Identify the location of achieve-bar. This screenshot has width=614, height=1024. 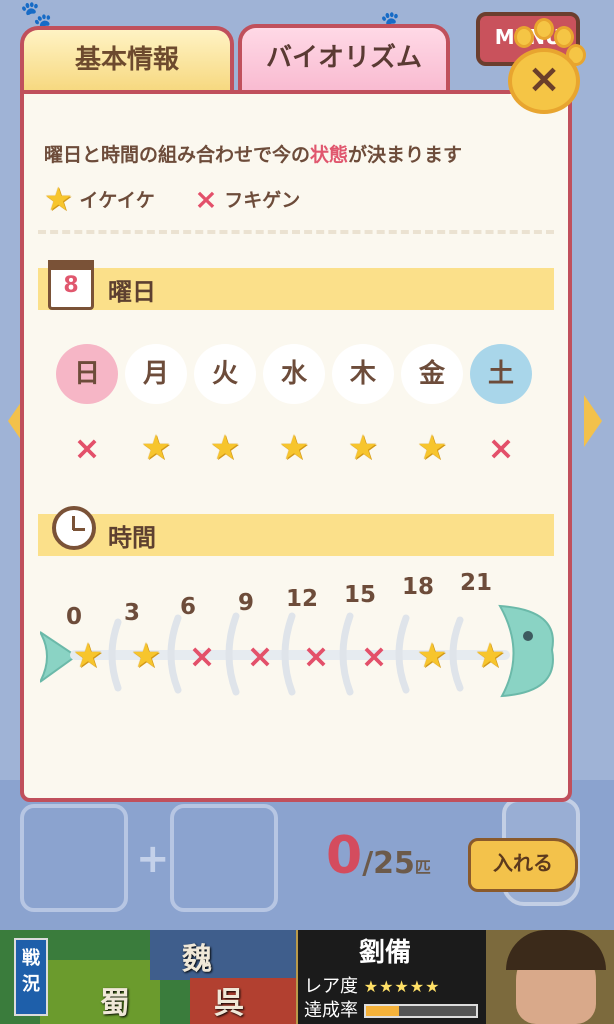
(420, 1011).